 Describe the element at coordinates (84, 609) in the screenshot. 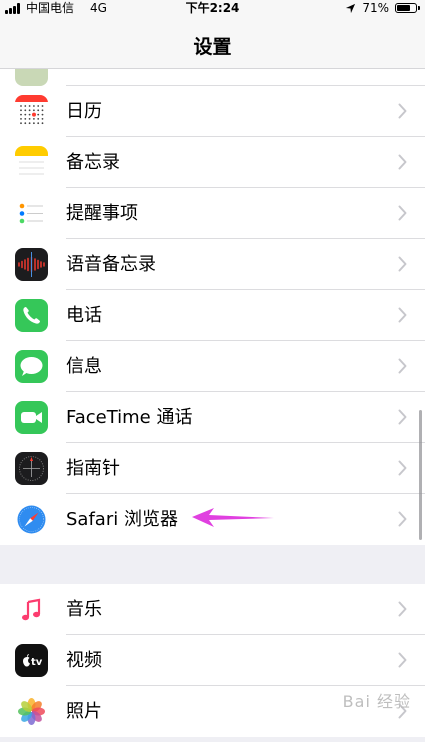

I see `row-label: 音乐` at that location.